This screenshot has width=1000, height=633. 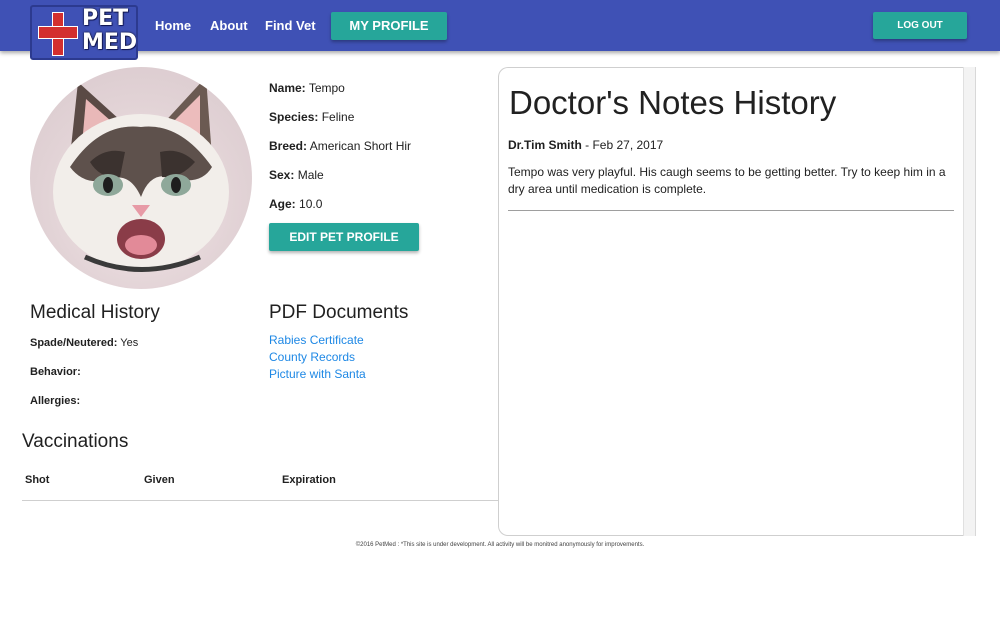 I want to click on vaccinations-divider, so click(x=260, y=500).